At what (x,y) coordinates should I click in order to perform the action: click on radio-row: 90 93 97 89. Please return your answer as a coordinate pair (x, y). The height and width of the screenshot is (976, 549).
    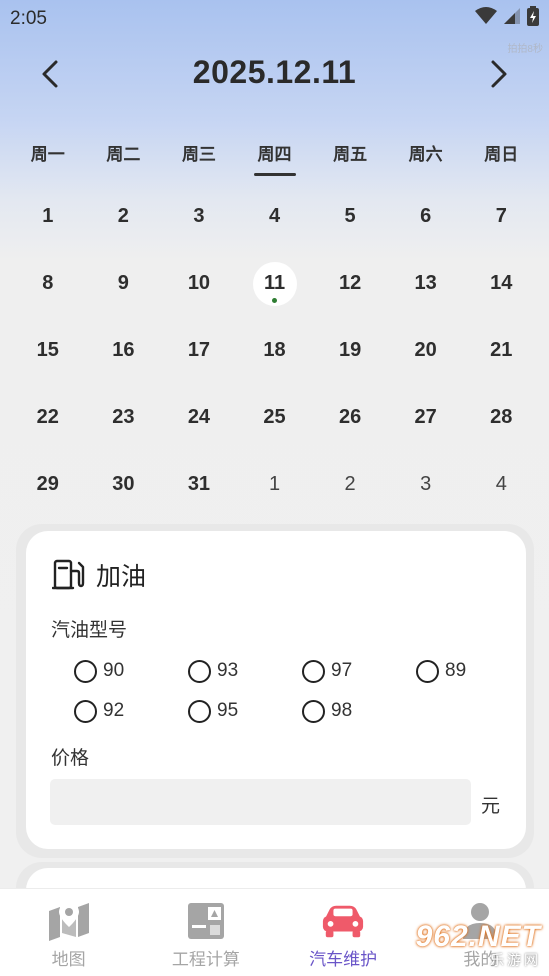
    Looking at the image, I should click on (304, 671).